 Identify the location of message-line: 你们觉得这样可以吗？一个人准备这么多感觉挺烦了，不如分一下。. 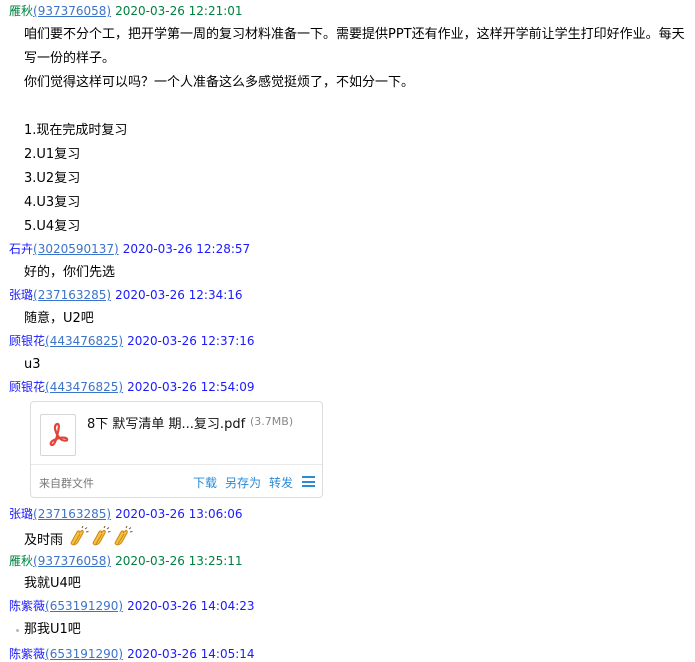
(219, 82).